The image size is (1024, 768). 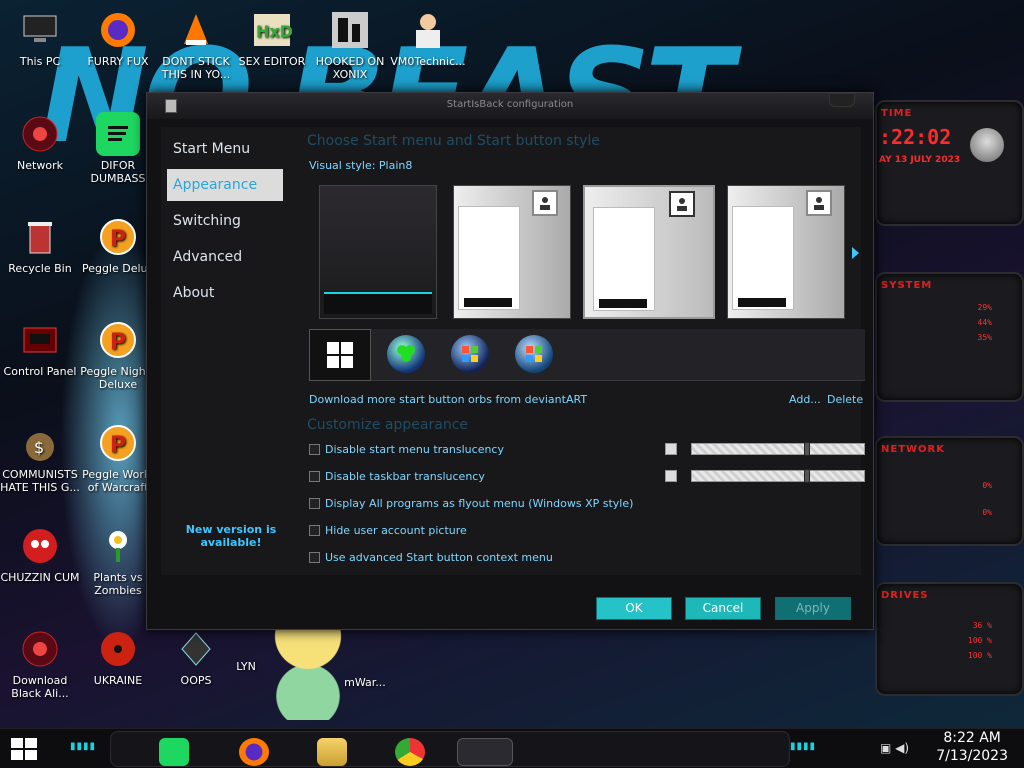 I want to click on start-button, so click(x=24, y=749).